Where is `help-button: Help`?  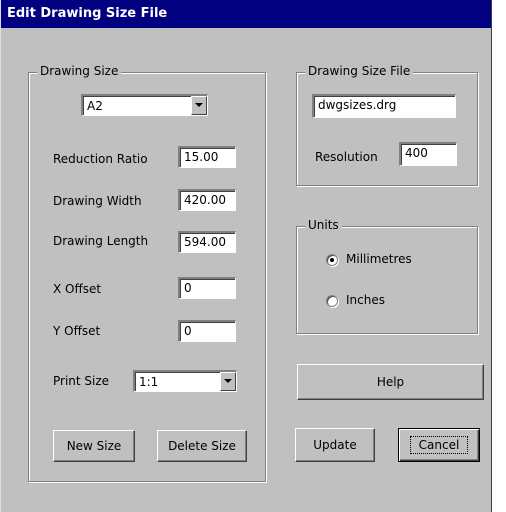
help-button: Help is located at coordinates (390, 382).